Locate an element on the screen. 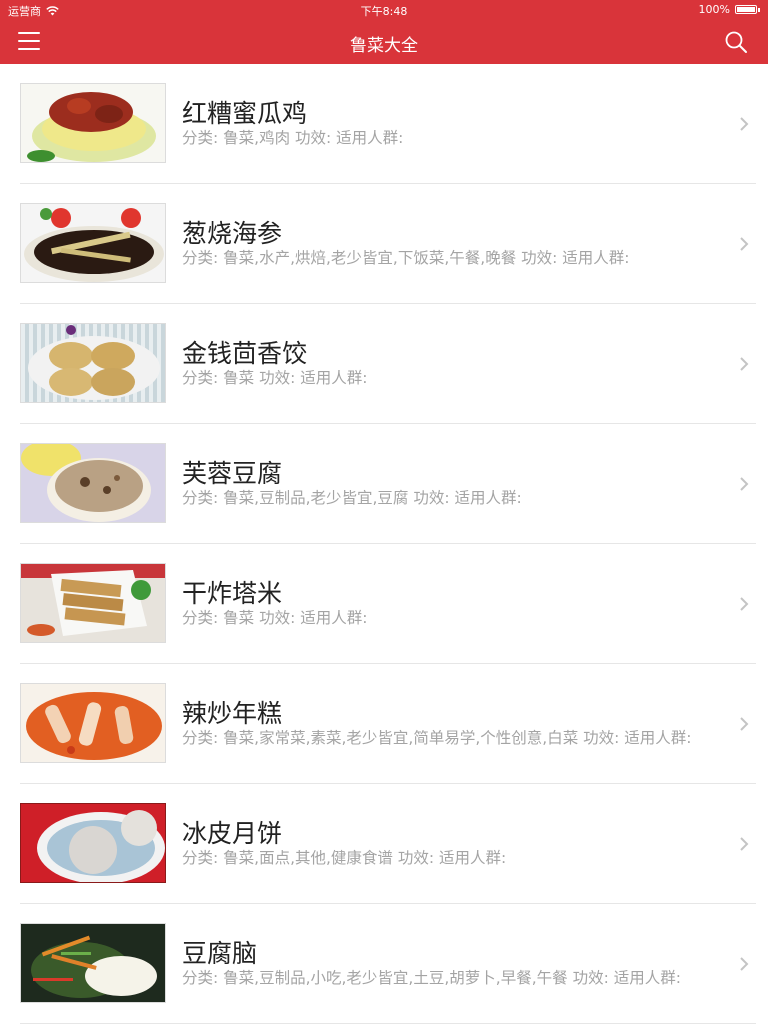  recipe-title: 干炸塔米 is located at coordinates (232, 593).